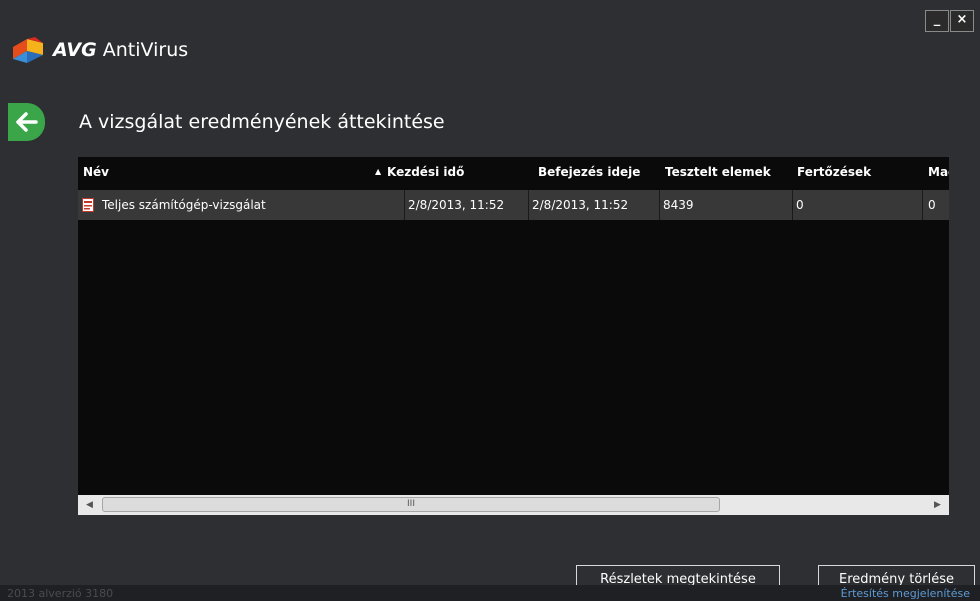  I want to click on brand-name: AVG, so click(75, 50).